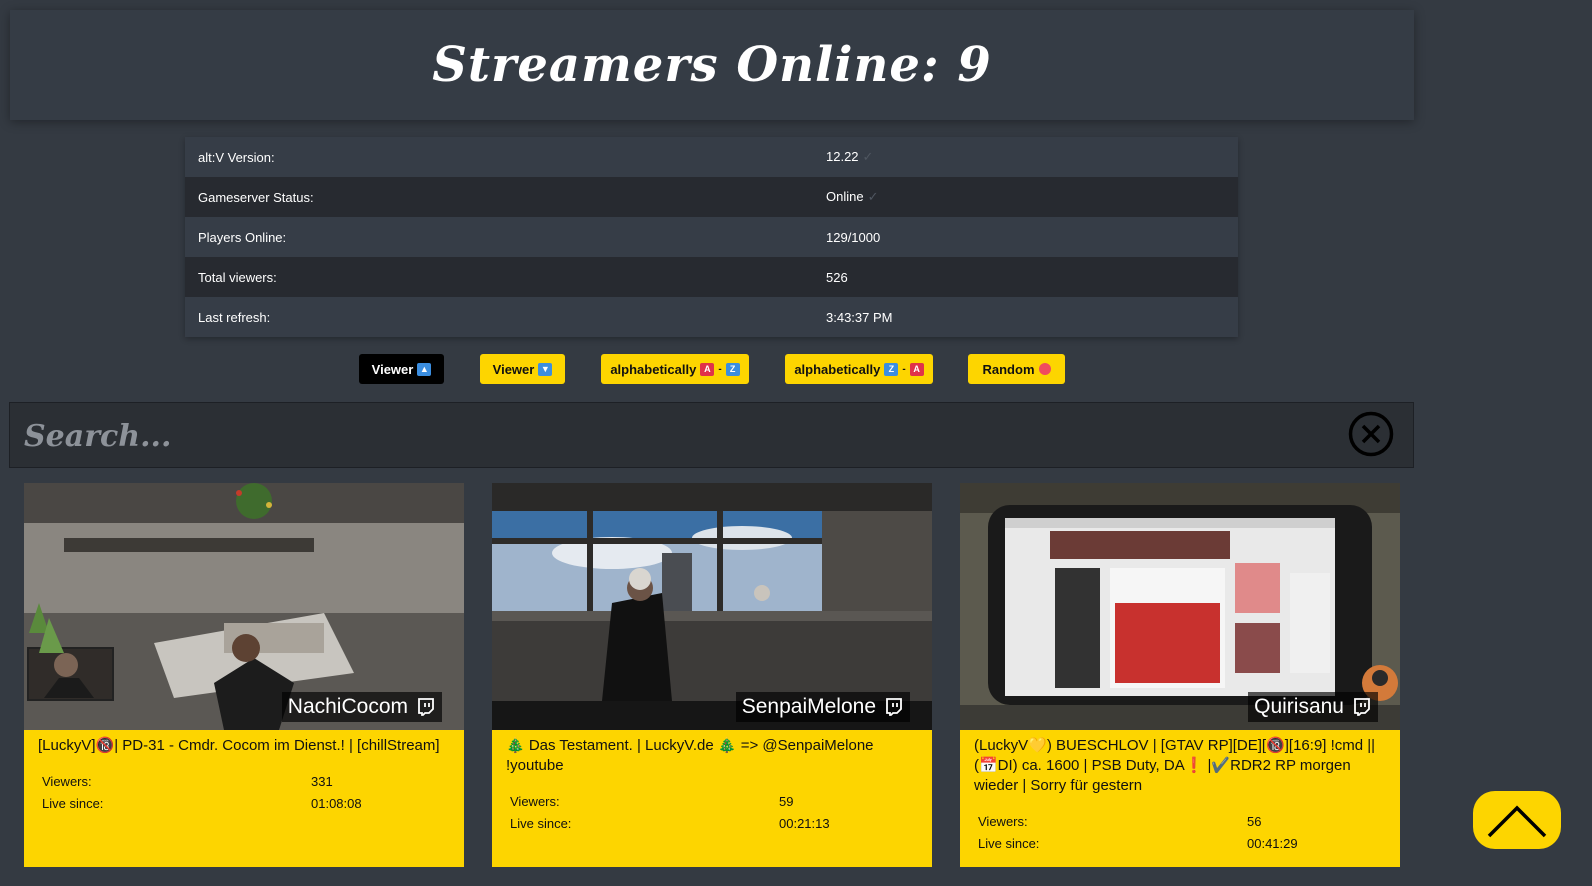 The image size is (1592, 886). What do you see at coordinates (1180, 606) in the screenshot?
I see `stream-thumbnail: Quirisanu` at bounding box center [1180, 606].